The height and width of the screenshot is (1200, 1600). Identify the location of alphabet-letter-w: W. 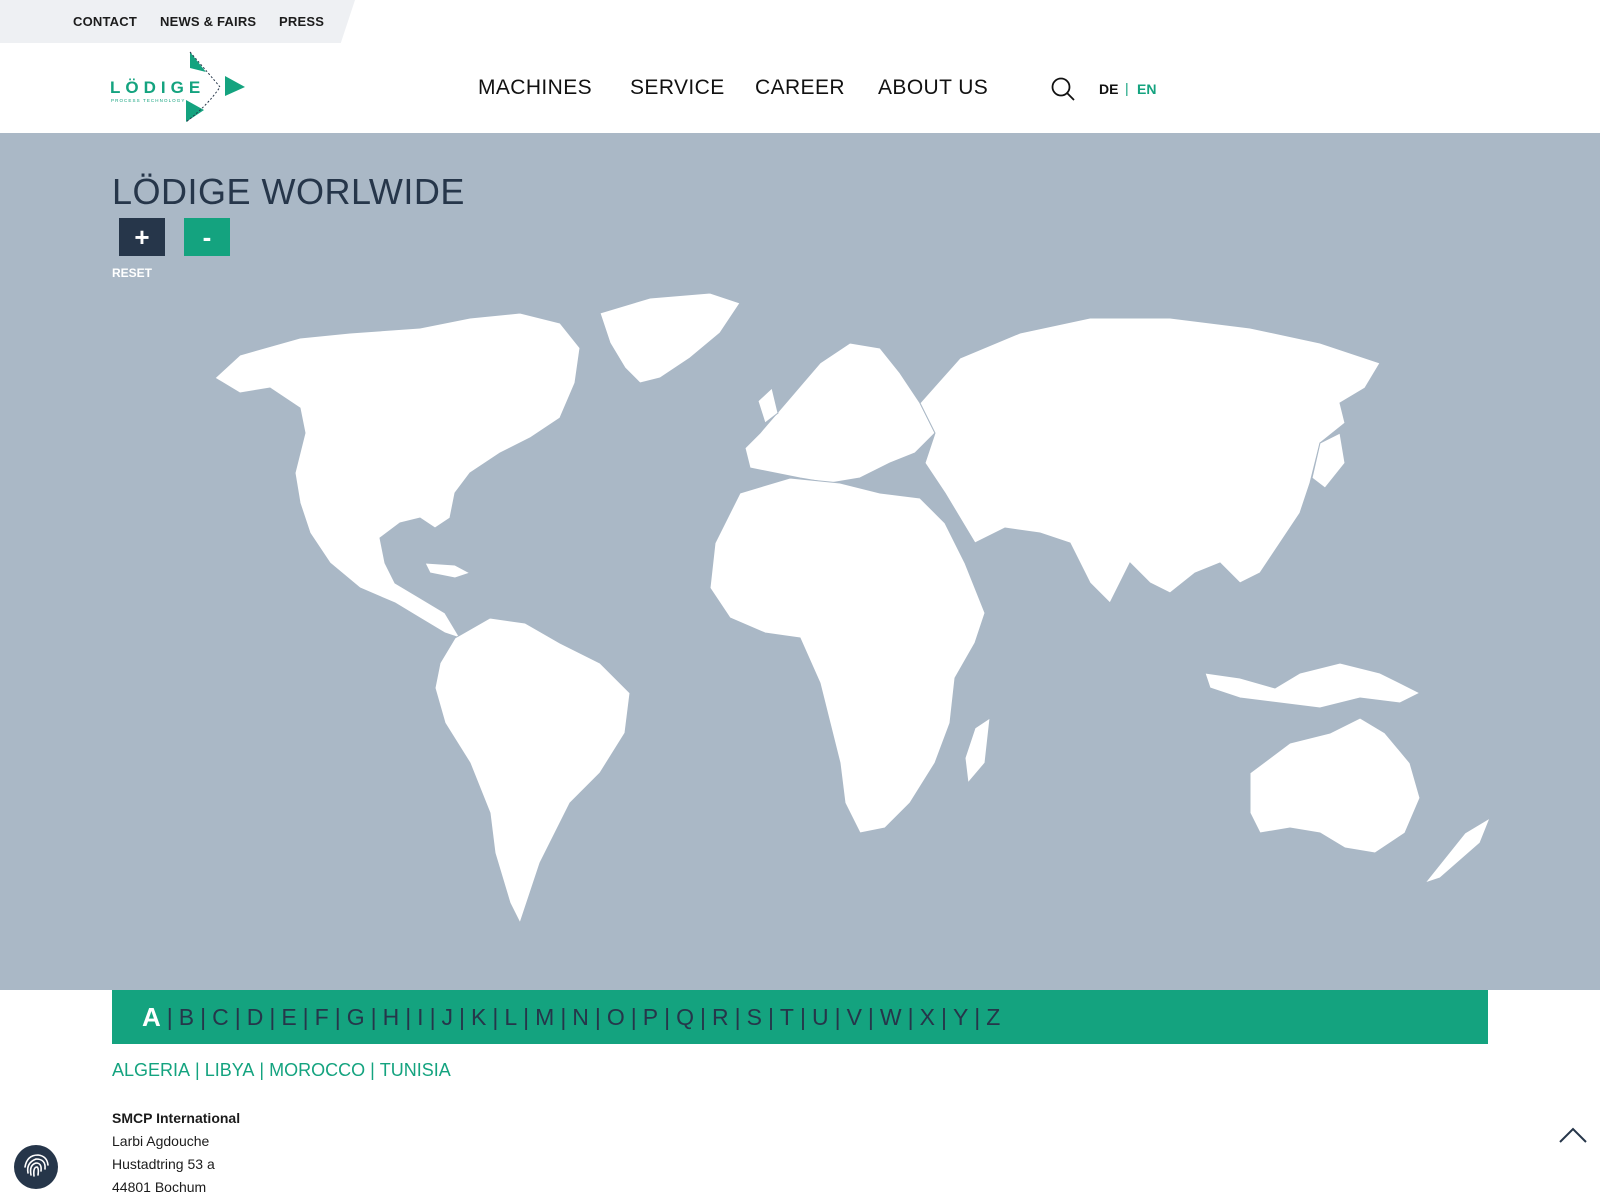
(891, 1017).